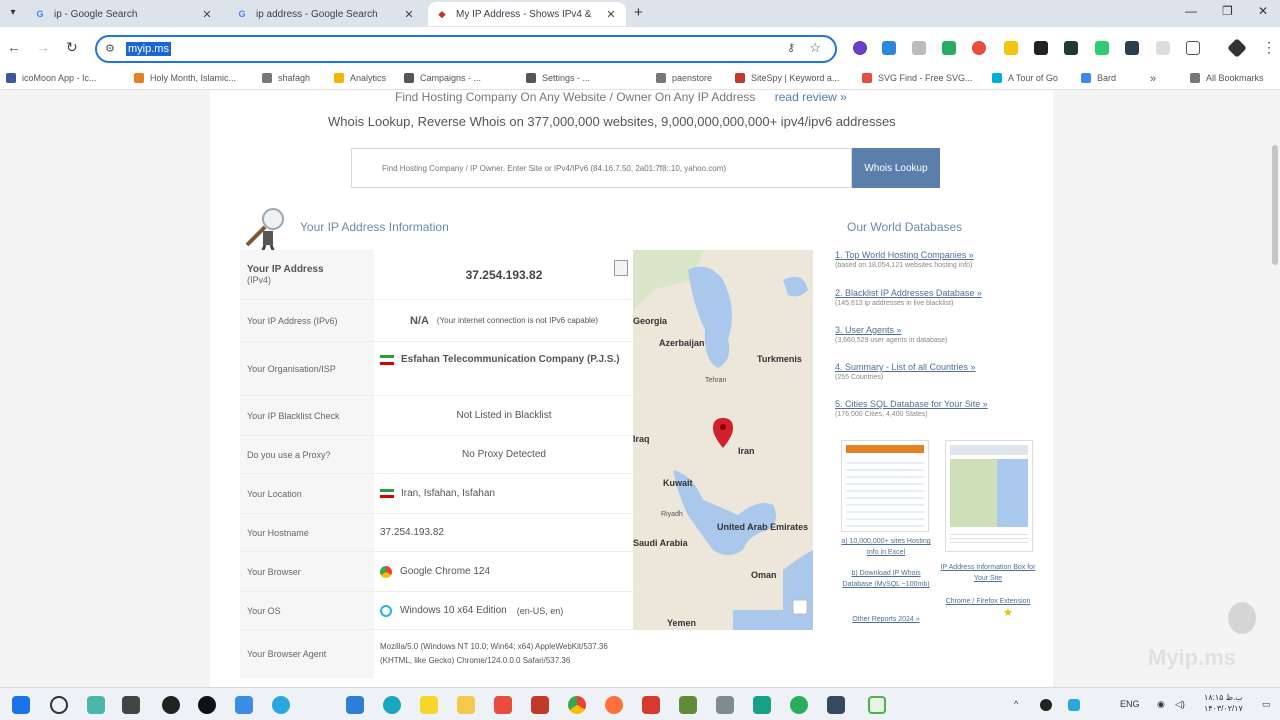 This screenshot has height=720, width=1280. What do you see at coordinates (1227, 11) in the screenshot?
I see `restore-icon: ❐` at bounding box center [1227, 11].